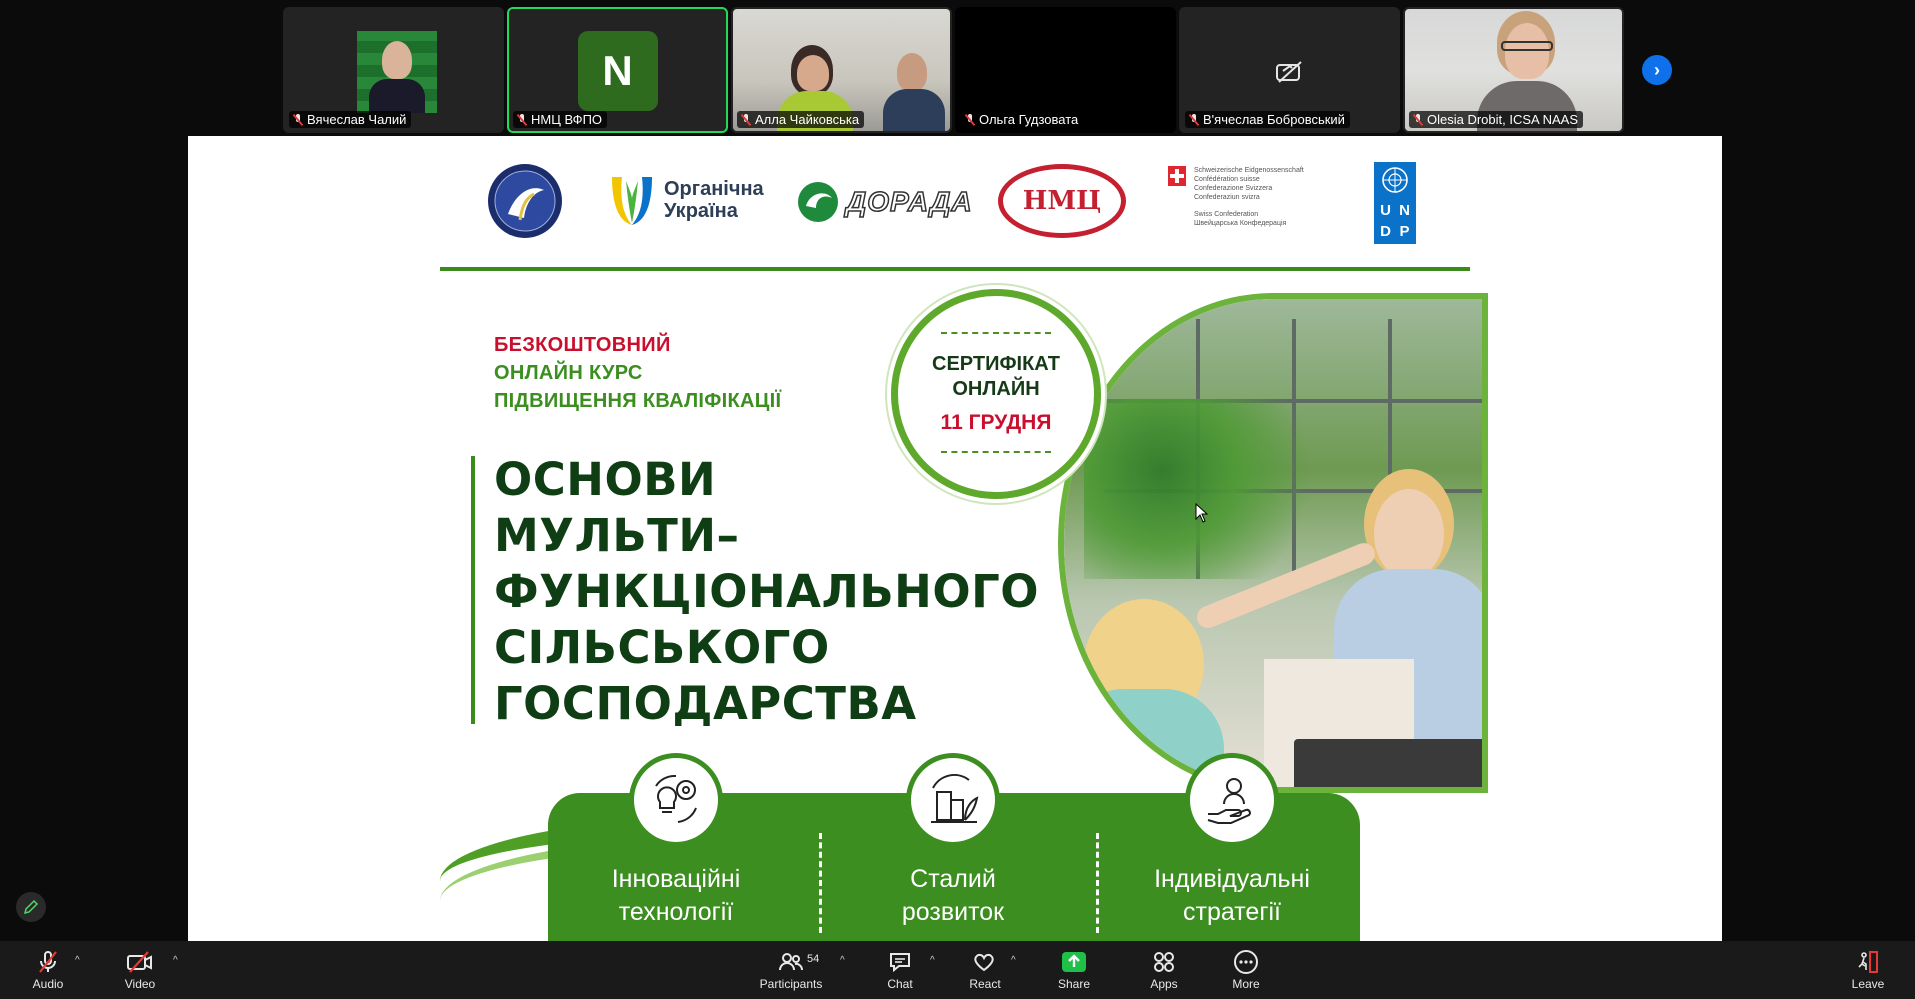 The image size is (1915, 999). Describe the element at coordinates (31, 907) in the screenshot. I see `annotate-button` at that location.